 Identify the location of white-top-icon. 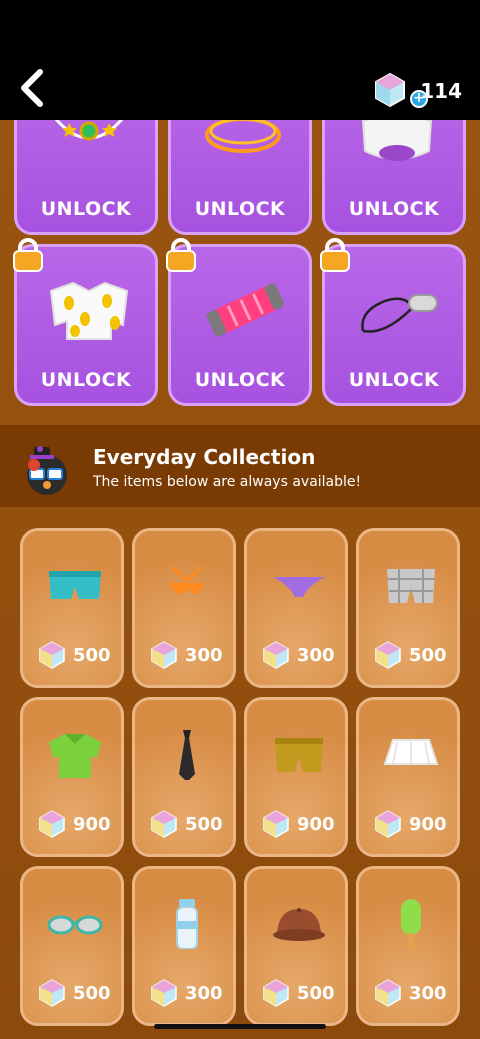
(397, 140).